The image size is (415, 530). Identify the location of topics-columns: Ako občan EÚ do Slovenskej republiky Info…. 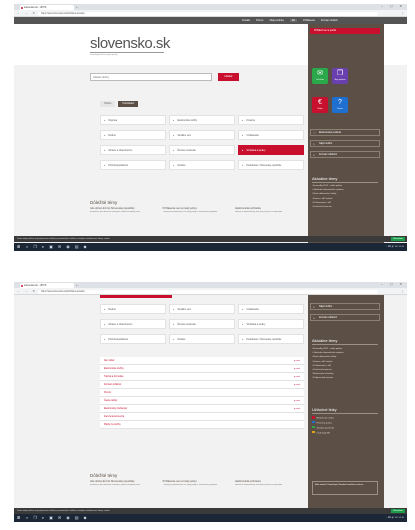
(196, 210).